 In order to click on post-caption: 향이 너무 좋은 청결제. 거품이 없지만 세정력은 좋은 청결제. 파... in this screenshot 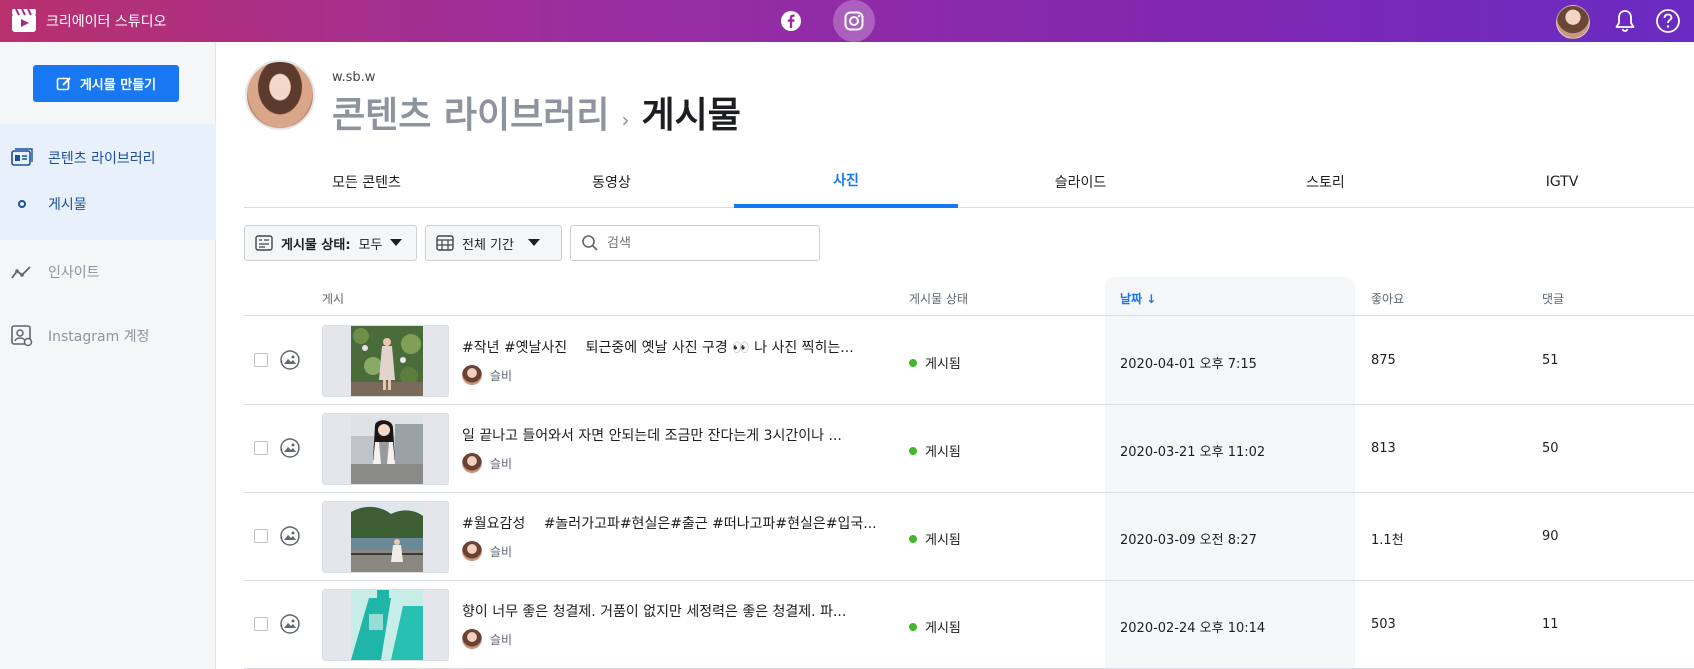, I will do `click(672, 611)`.